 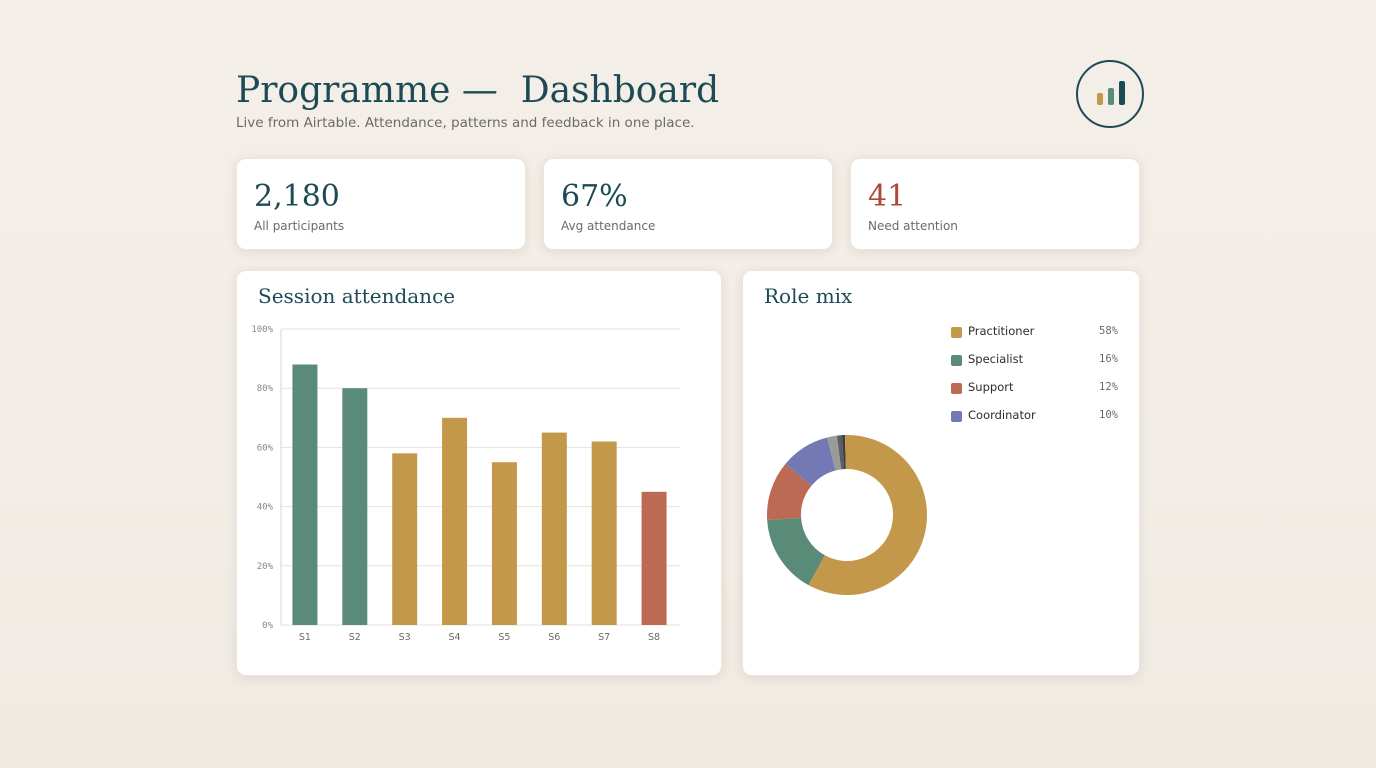 I want to click on legend-label: Coordinator, so click(x=1002, y=415).